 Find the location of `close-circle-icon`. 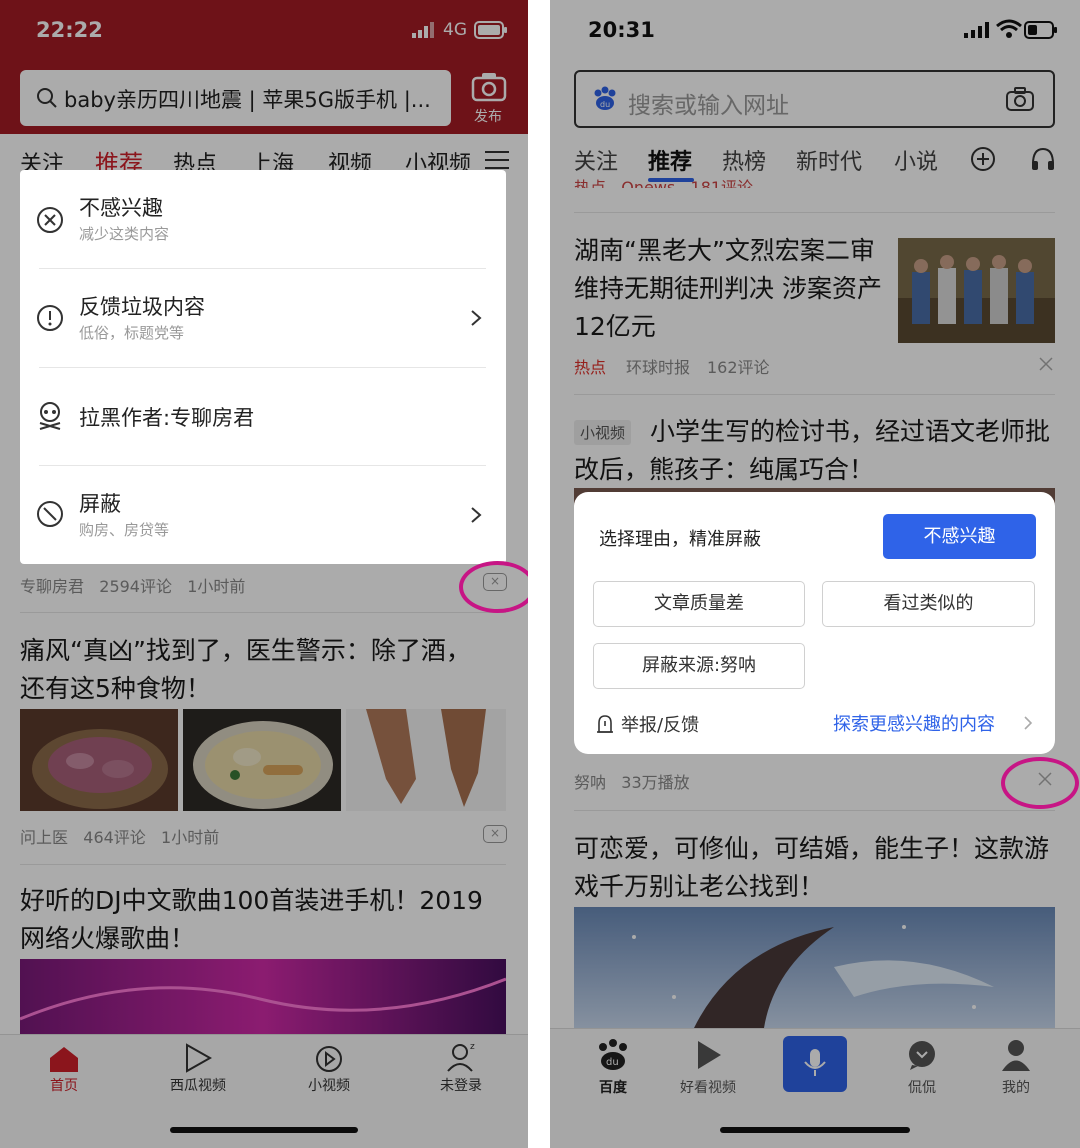

close-circle-icon is located at coordinates (50, 222).